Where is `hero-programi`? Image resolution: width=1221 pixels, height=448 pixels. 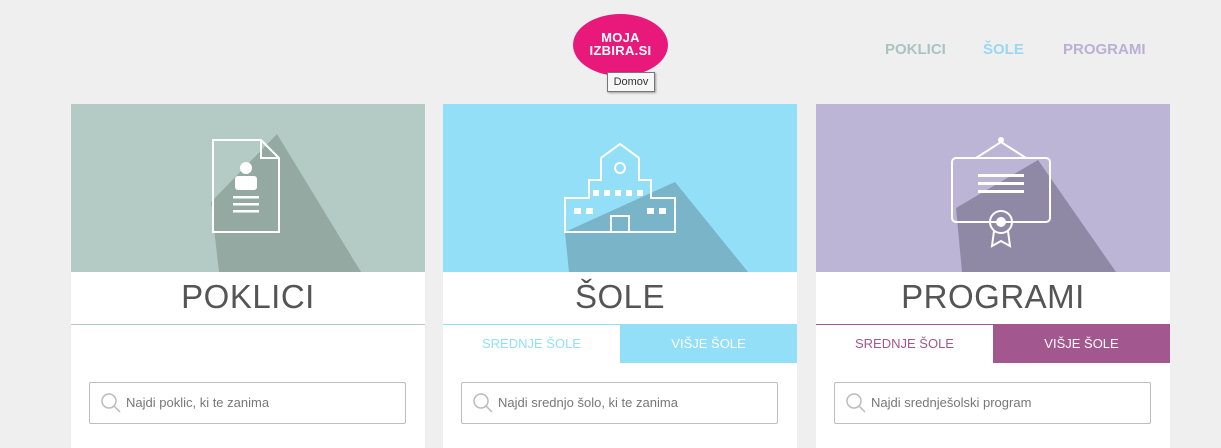 hero-programi is located at coordinates (993, 188).